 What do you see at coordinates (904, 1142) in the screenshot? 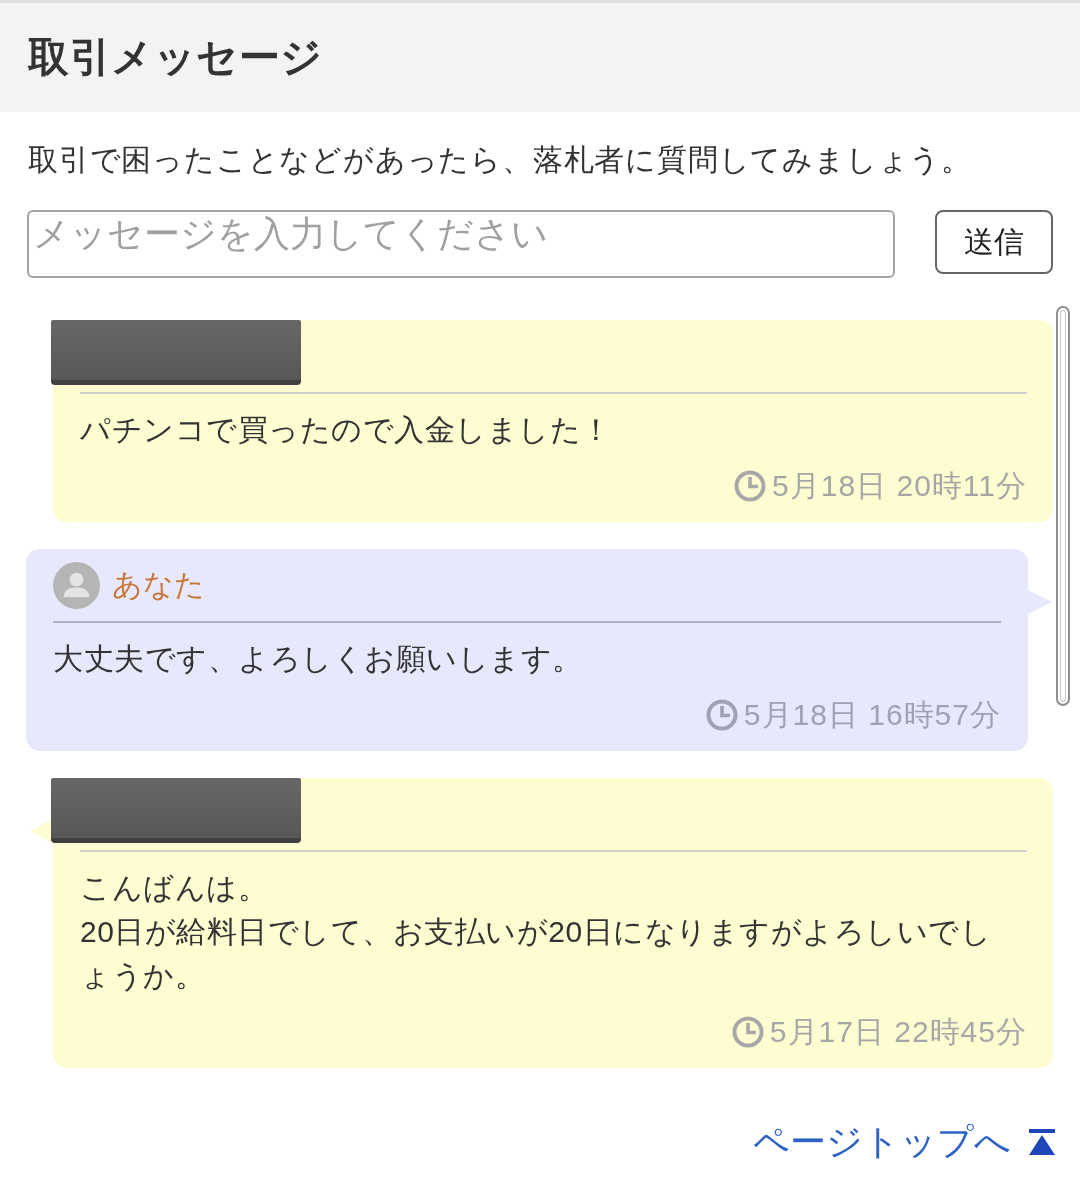
I see `page-top-link: ページトップへ` at bounding box center [904, 1142].